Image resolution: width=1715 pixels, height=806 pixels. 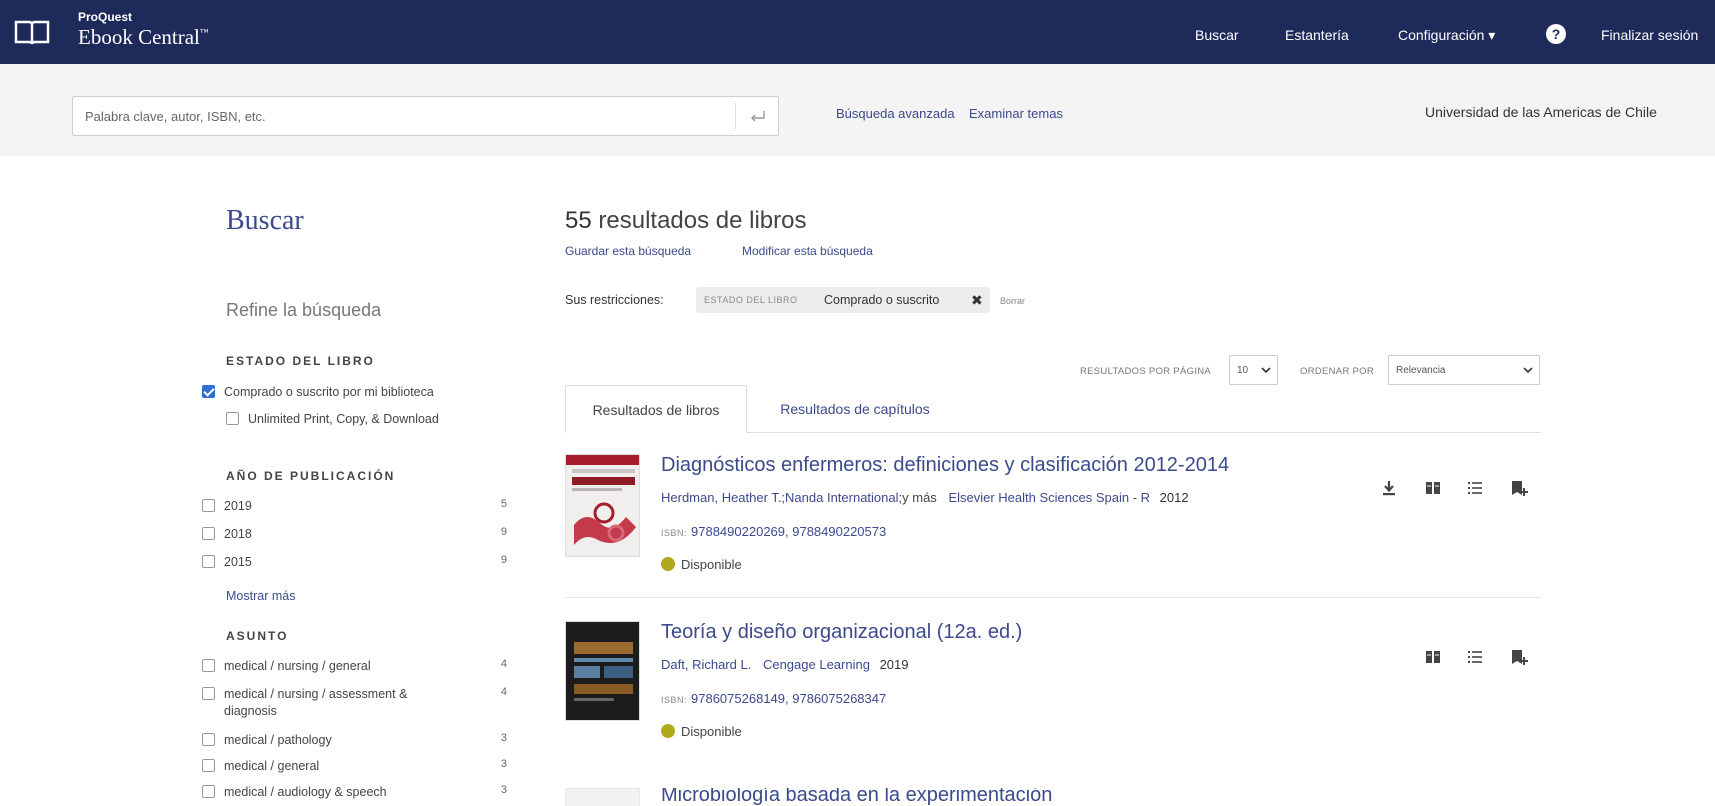 I want to click on restriction-value: Comprado o suscrito, so click(x=882, y=300).